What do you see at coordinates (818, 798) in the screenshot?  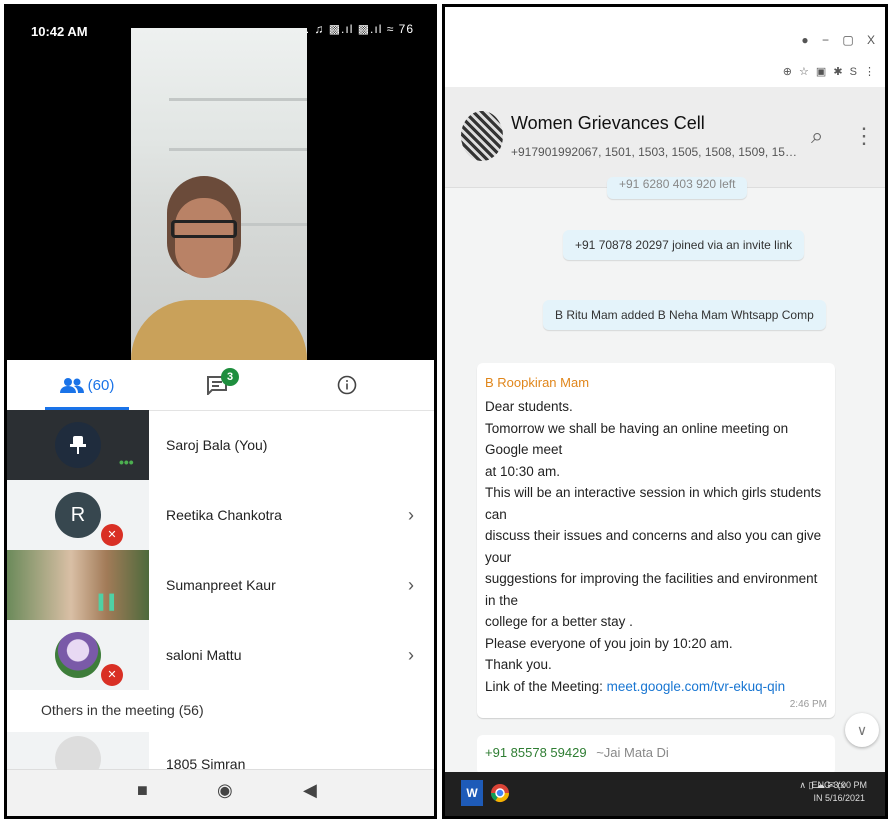 I see `region-indicator: IN` at bounding box center [818, 798].